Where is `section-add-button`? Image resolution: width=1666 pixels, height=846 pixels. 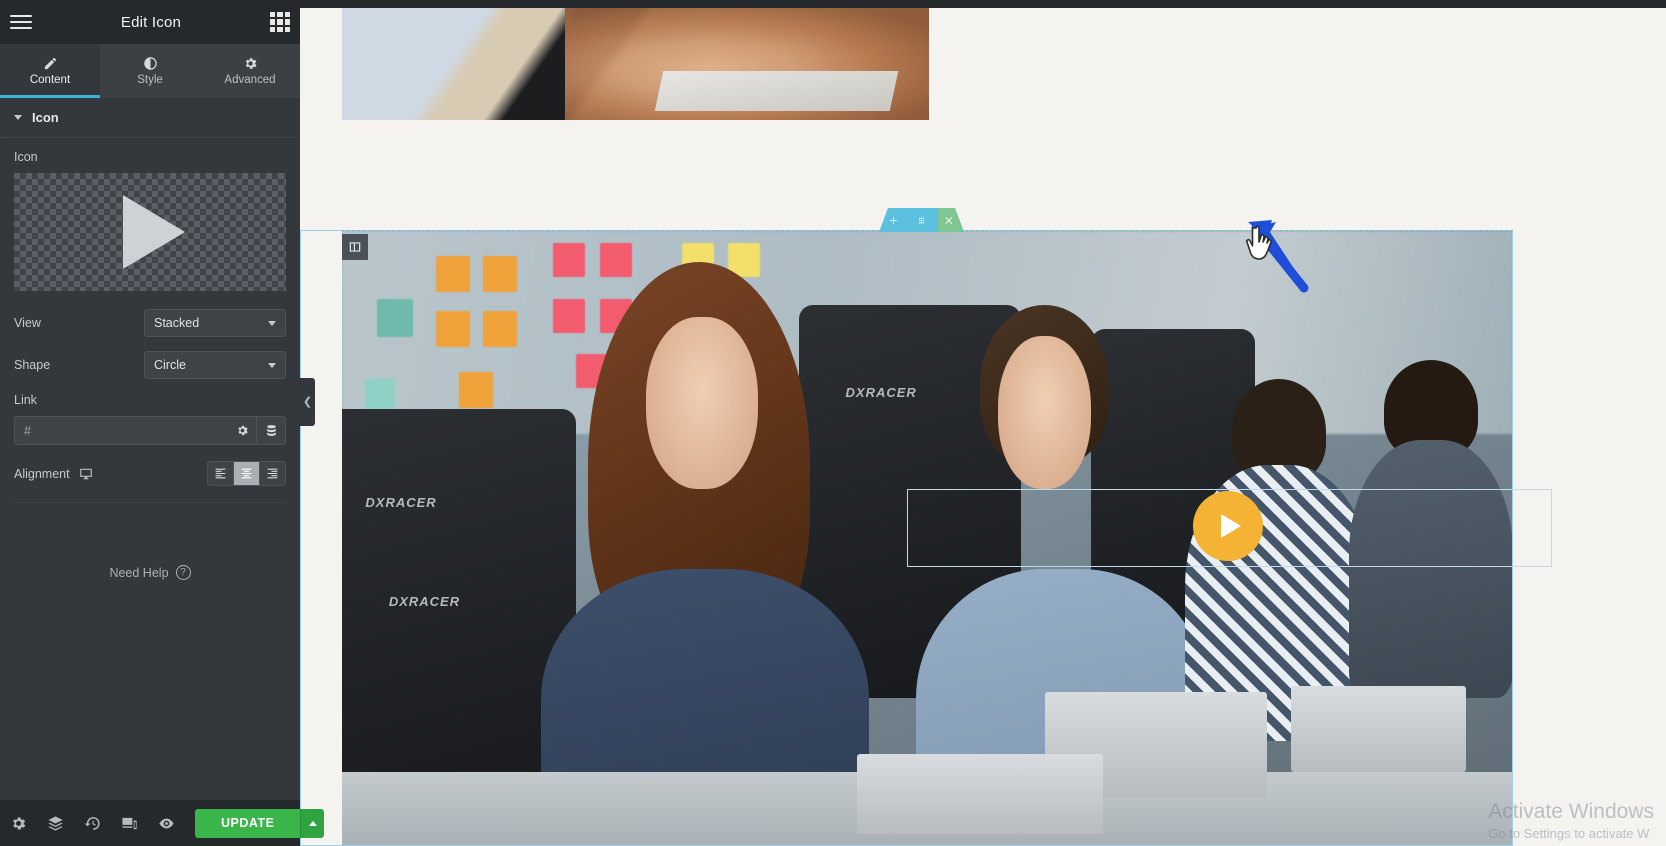
section-add-button is located at coordinates (893, 220).